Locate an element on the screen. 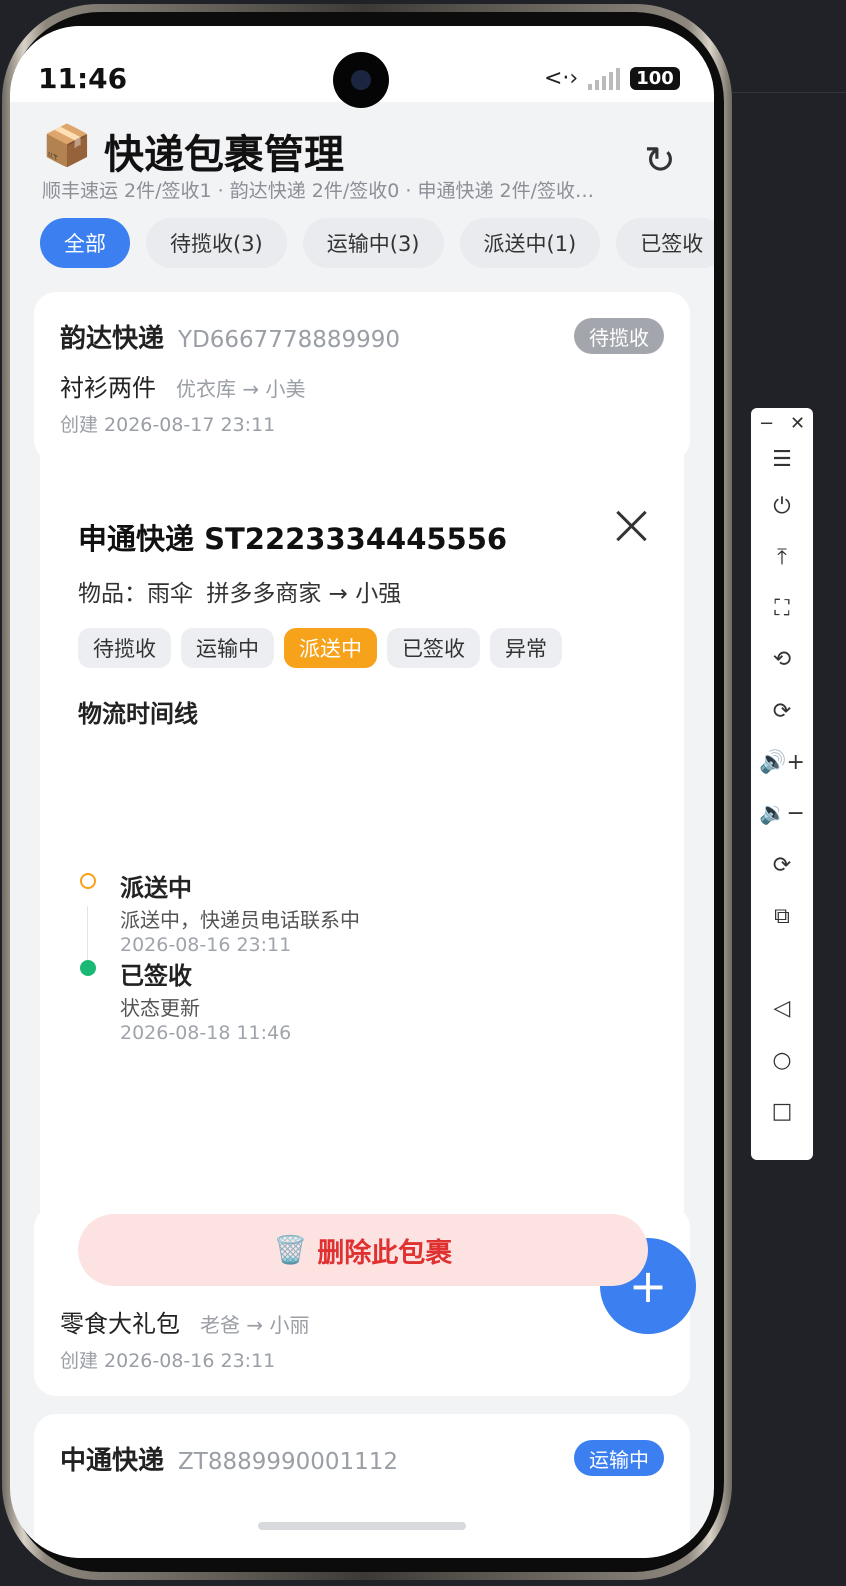 The width and height of the screenshot is (846, 1586). delete-package-button: 🗑️ 删除此包裹 is located at coordinates (363, 1250).